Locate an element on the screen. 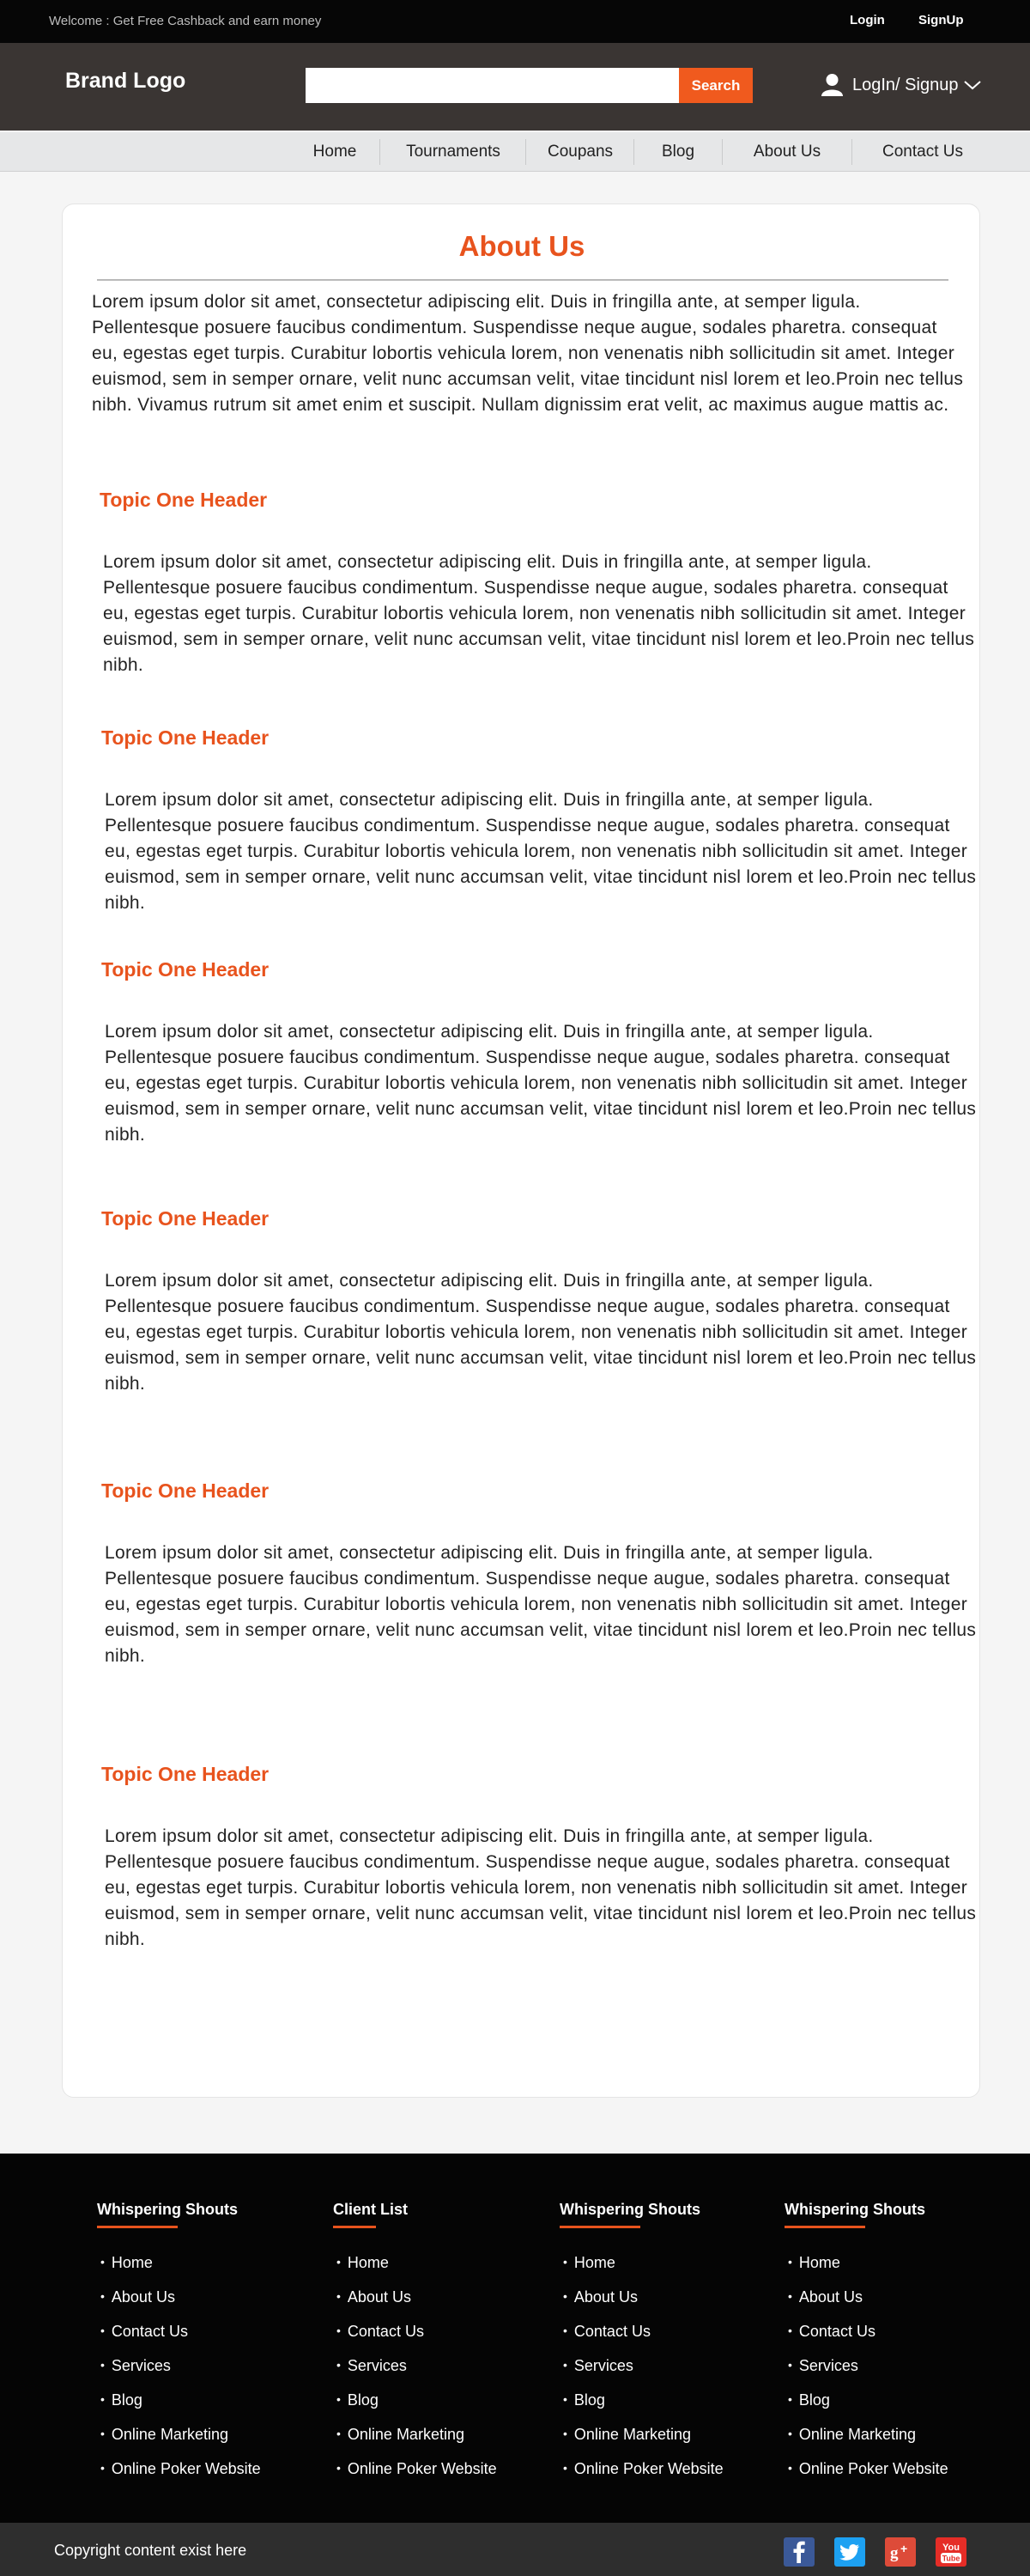  title-divider is located at coordinates (522, 280).